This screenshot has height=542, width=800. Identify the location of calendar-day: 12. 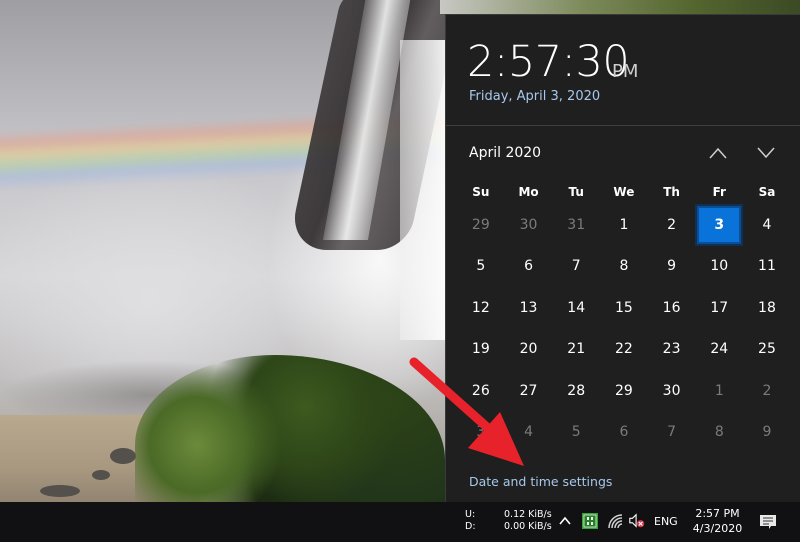
(481, 308).